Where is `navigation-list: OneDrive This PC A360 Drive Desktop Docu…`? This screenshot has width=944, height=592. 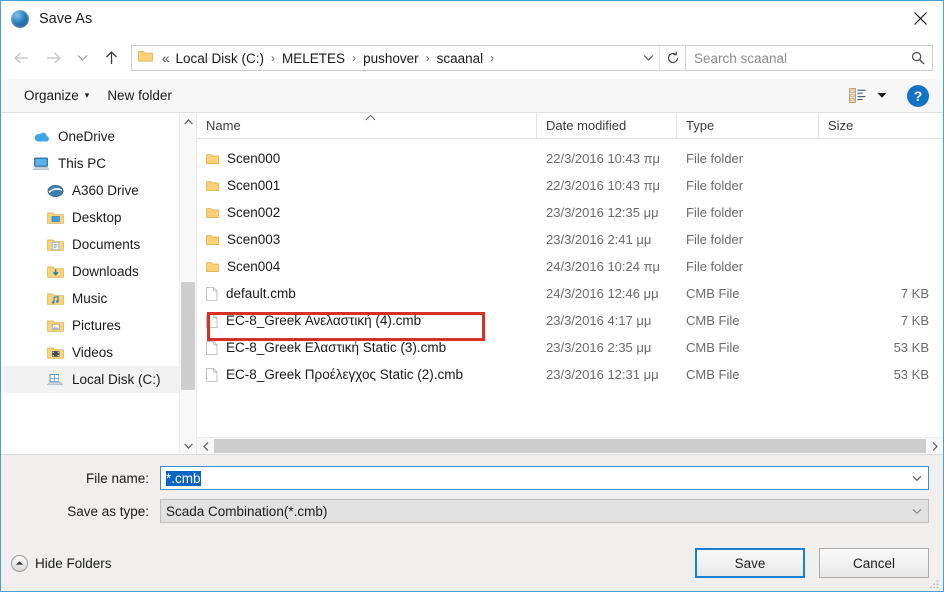 navigation-list: OneDrive This PC A360 Drive Desktop Docu… is located at coordinates (98, 283).